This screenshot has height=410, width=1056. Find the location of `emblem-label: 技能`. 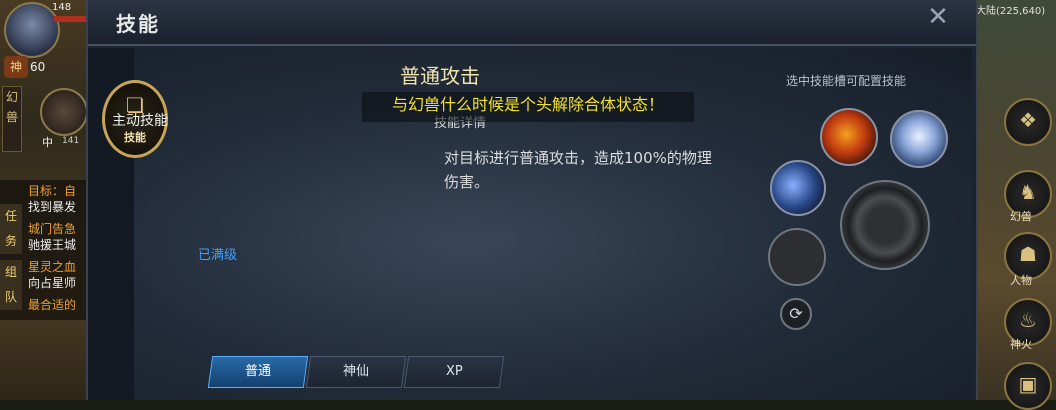

emblem-label: 技能 is located at coordinates (135, 137).